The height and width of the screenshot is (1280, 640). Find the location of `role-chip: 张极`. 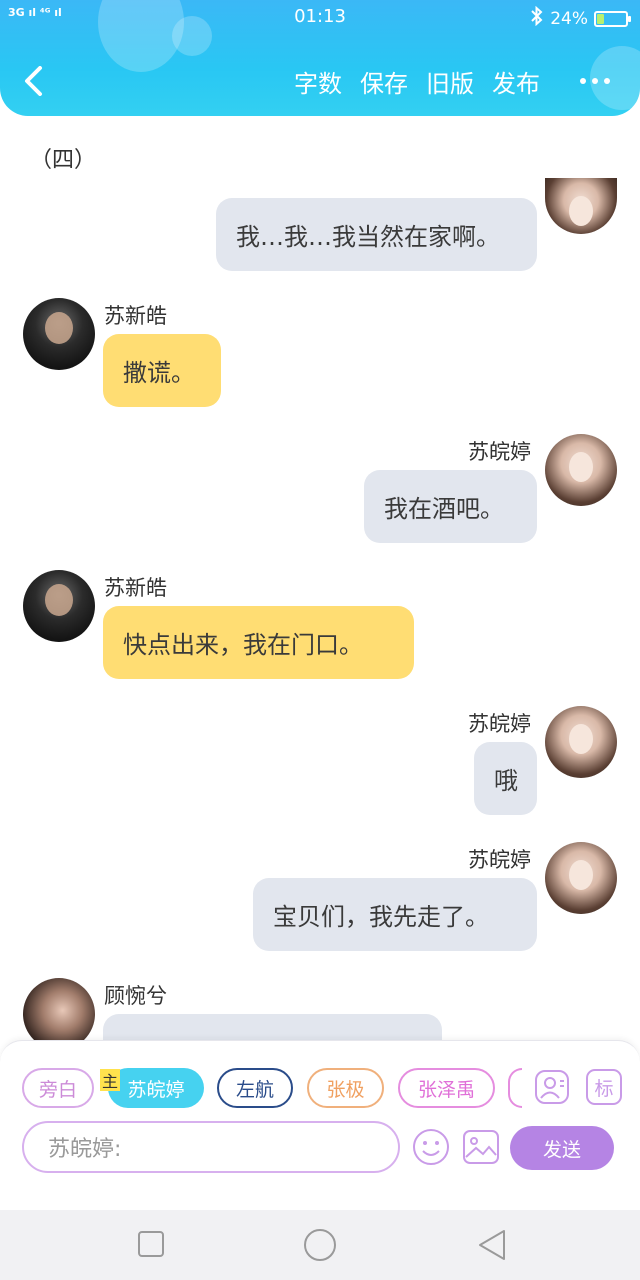

role-chip: 张极 is located at coordinates (345, 1088).